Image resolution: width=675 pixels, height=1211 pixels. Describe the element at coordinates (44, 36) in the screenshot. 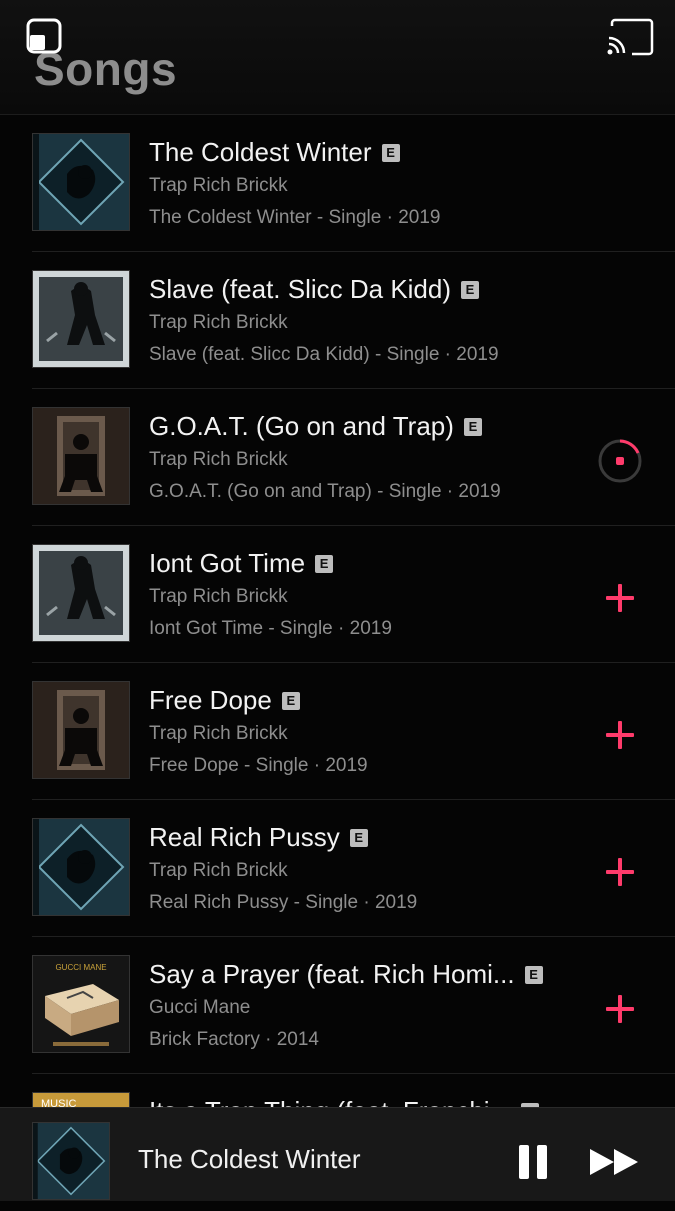

I see `picture-in-picture-icon` at that location.